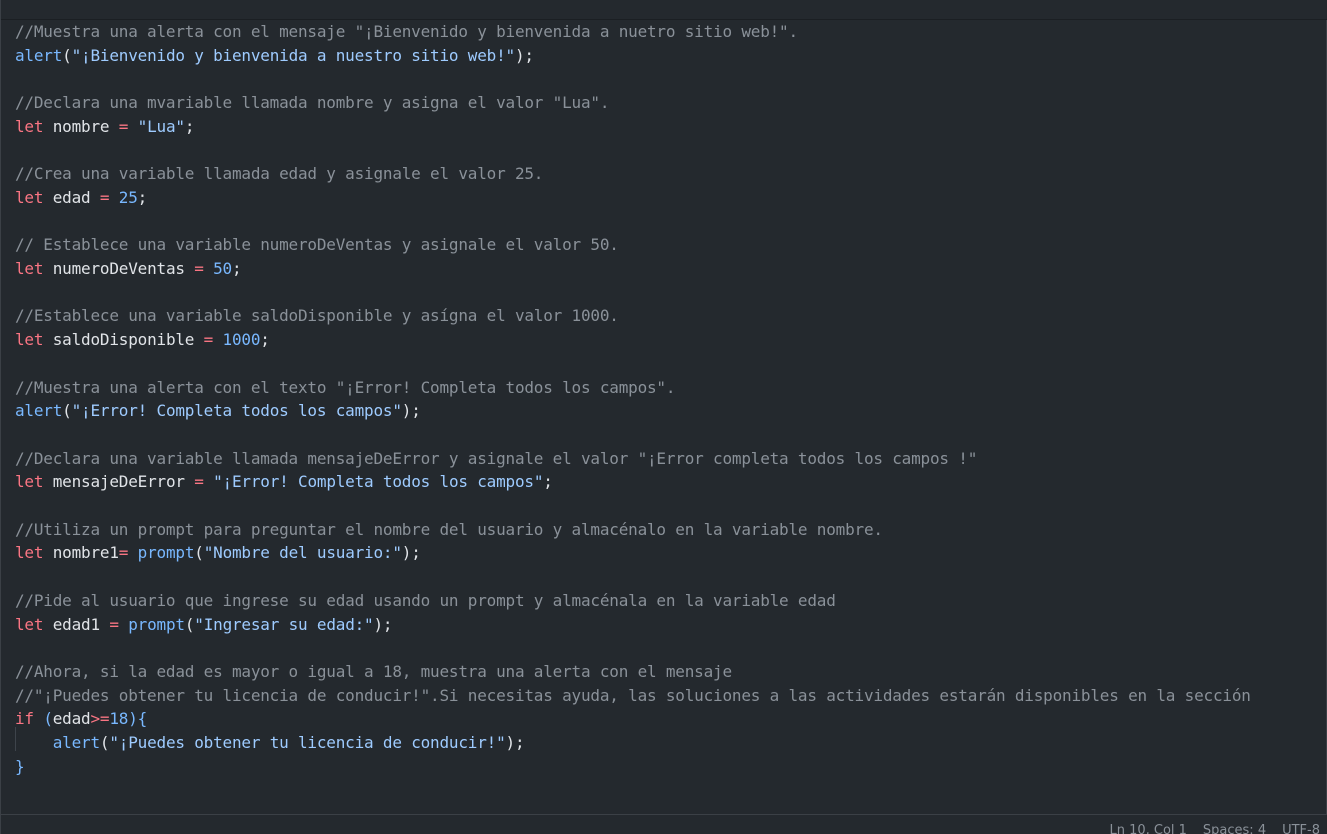 This screenshot has width=1327, height=834. I want to click on code-token-brace: }, so click(20, 766).